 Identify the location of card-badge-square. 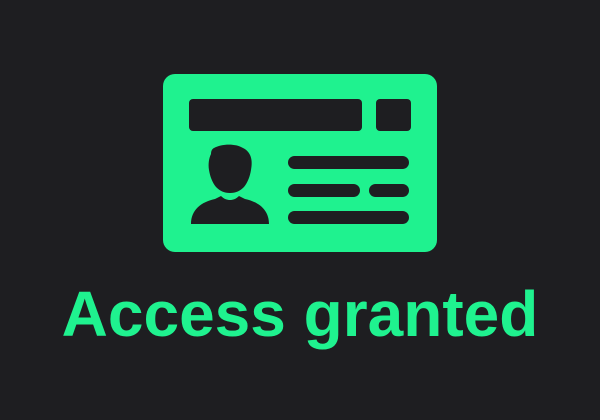
(393, 115).